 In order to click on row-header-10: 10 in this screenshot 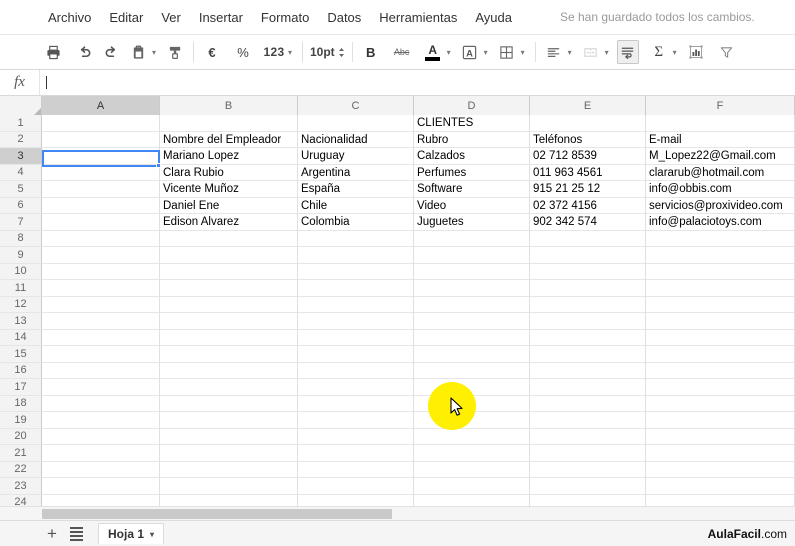, I will do `click(21, 271)`.